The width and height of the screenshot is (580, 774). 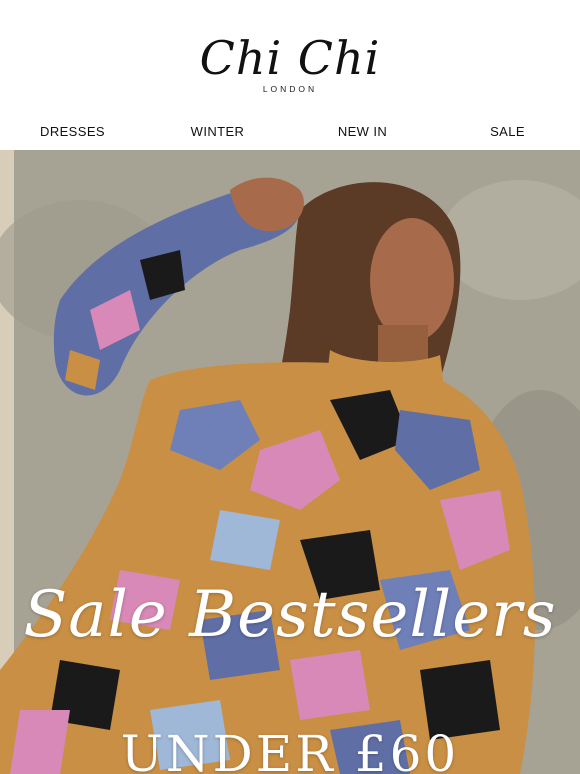 What do you see at coordinates (412, 280) in the screenshot?
I see `face` at bounding box center [412, 280].